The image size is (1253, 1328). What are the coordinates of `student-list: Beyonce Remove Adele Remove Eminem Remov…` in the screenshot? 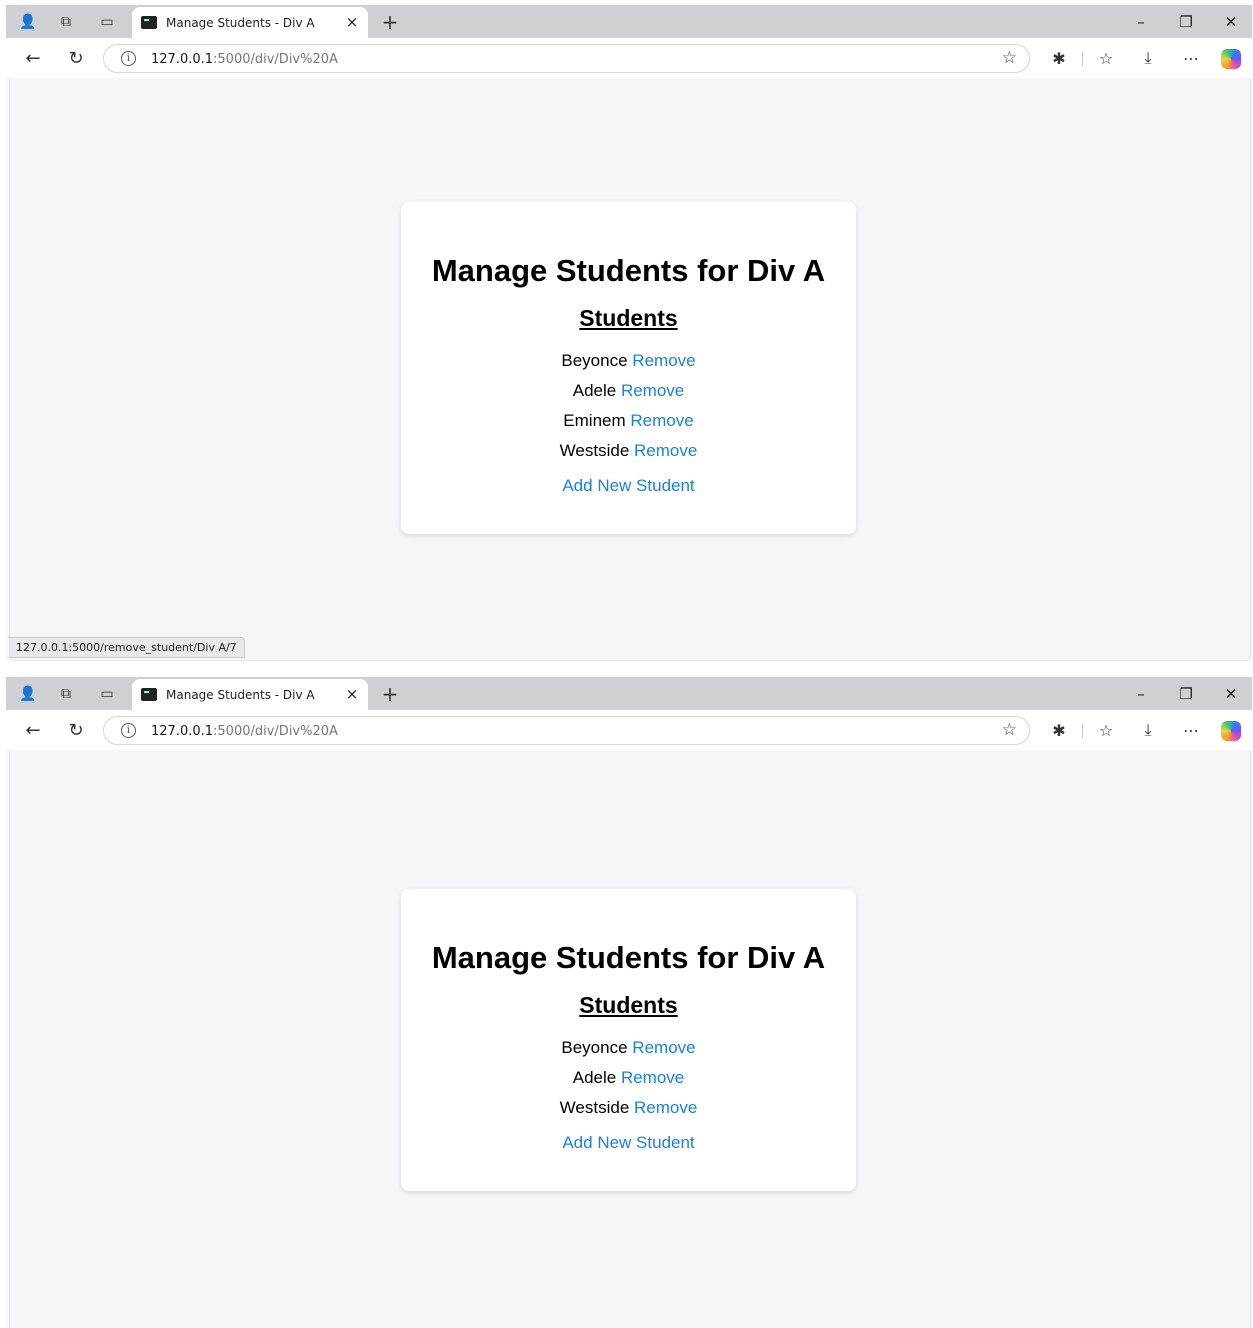 It's located at (628, 406).